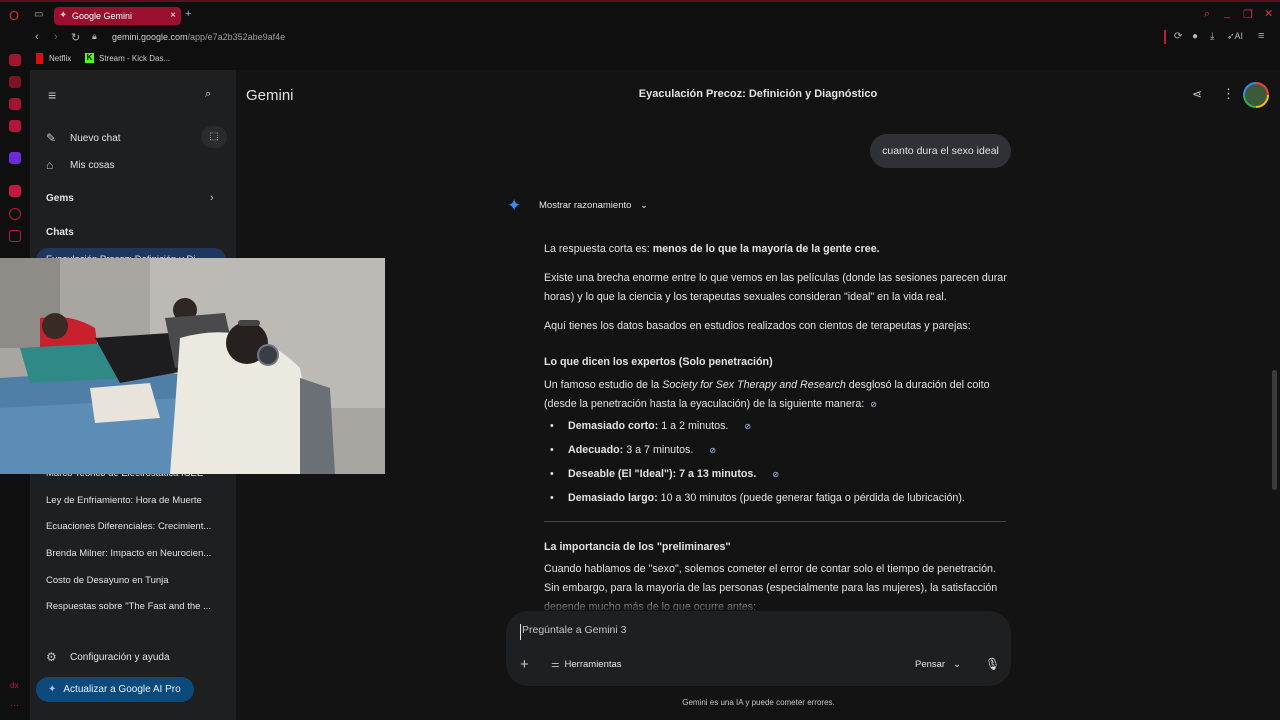 This screenshot has height=720, width=1280. Describe the element at coordinates (1165, 37) in the screenshot. I see `address-divider` at that location.